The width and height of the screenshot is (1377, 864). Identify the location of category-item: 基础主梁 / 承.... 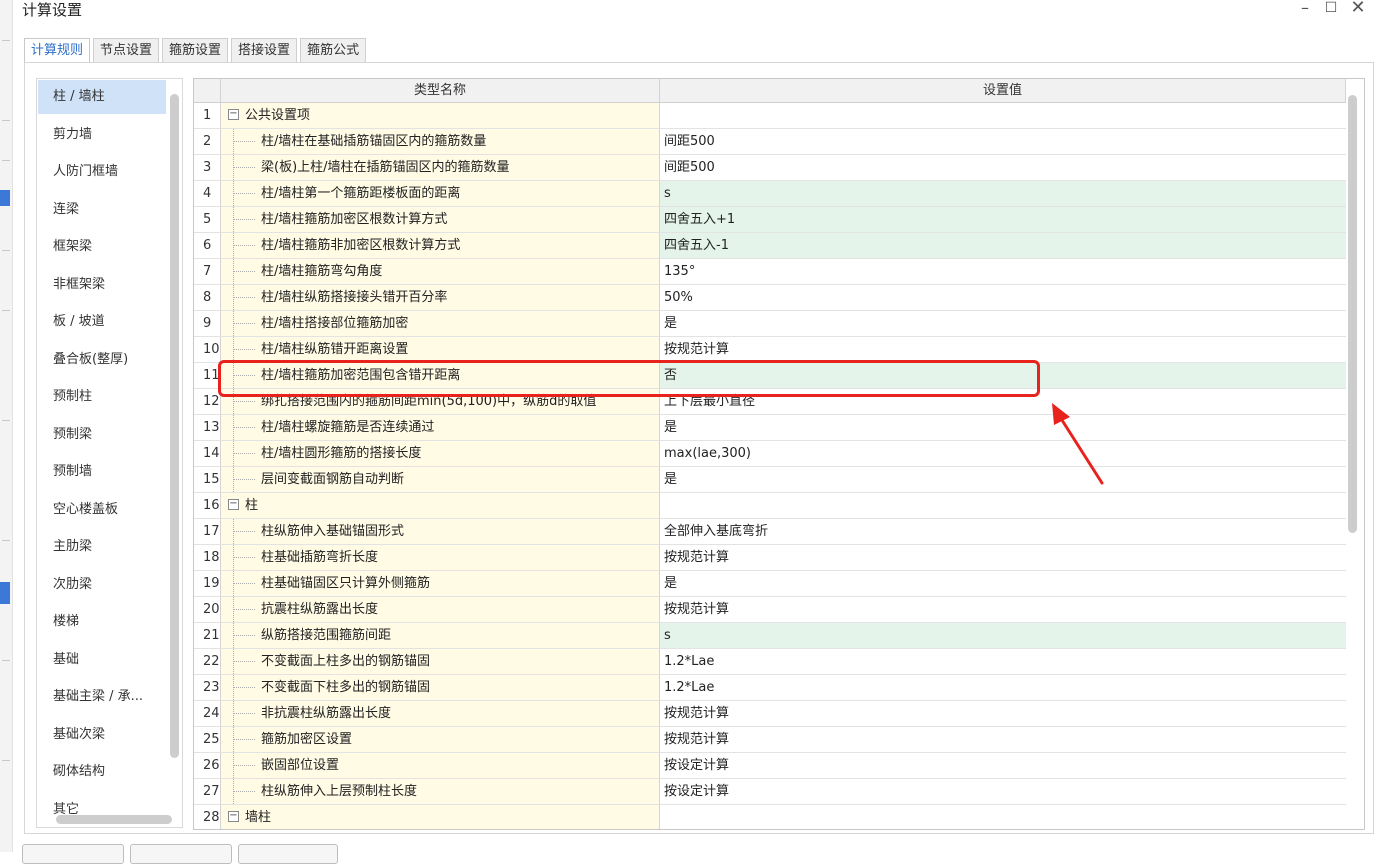
(102, 697).